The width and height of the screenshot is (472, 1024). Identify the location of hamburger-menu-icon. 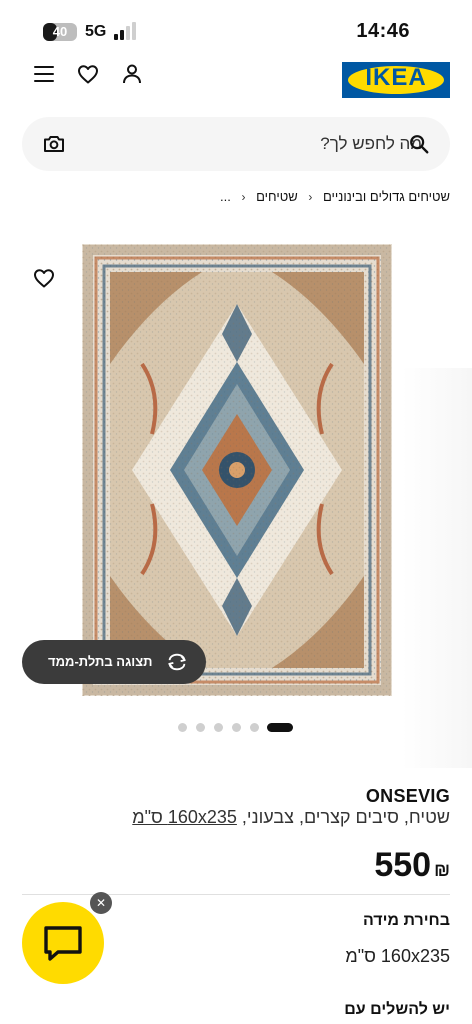
(44, 74).